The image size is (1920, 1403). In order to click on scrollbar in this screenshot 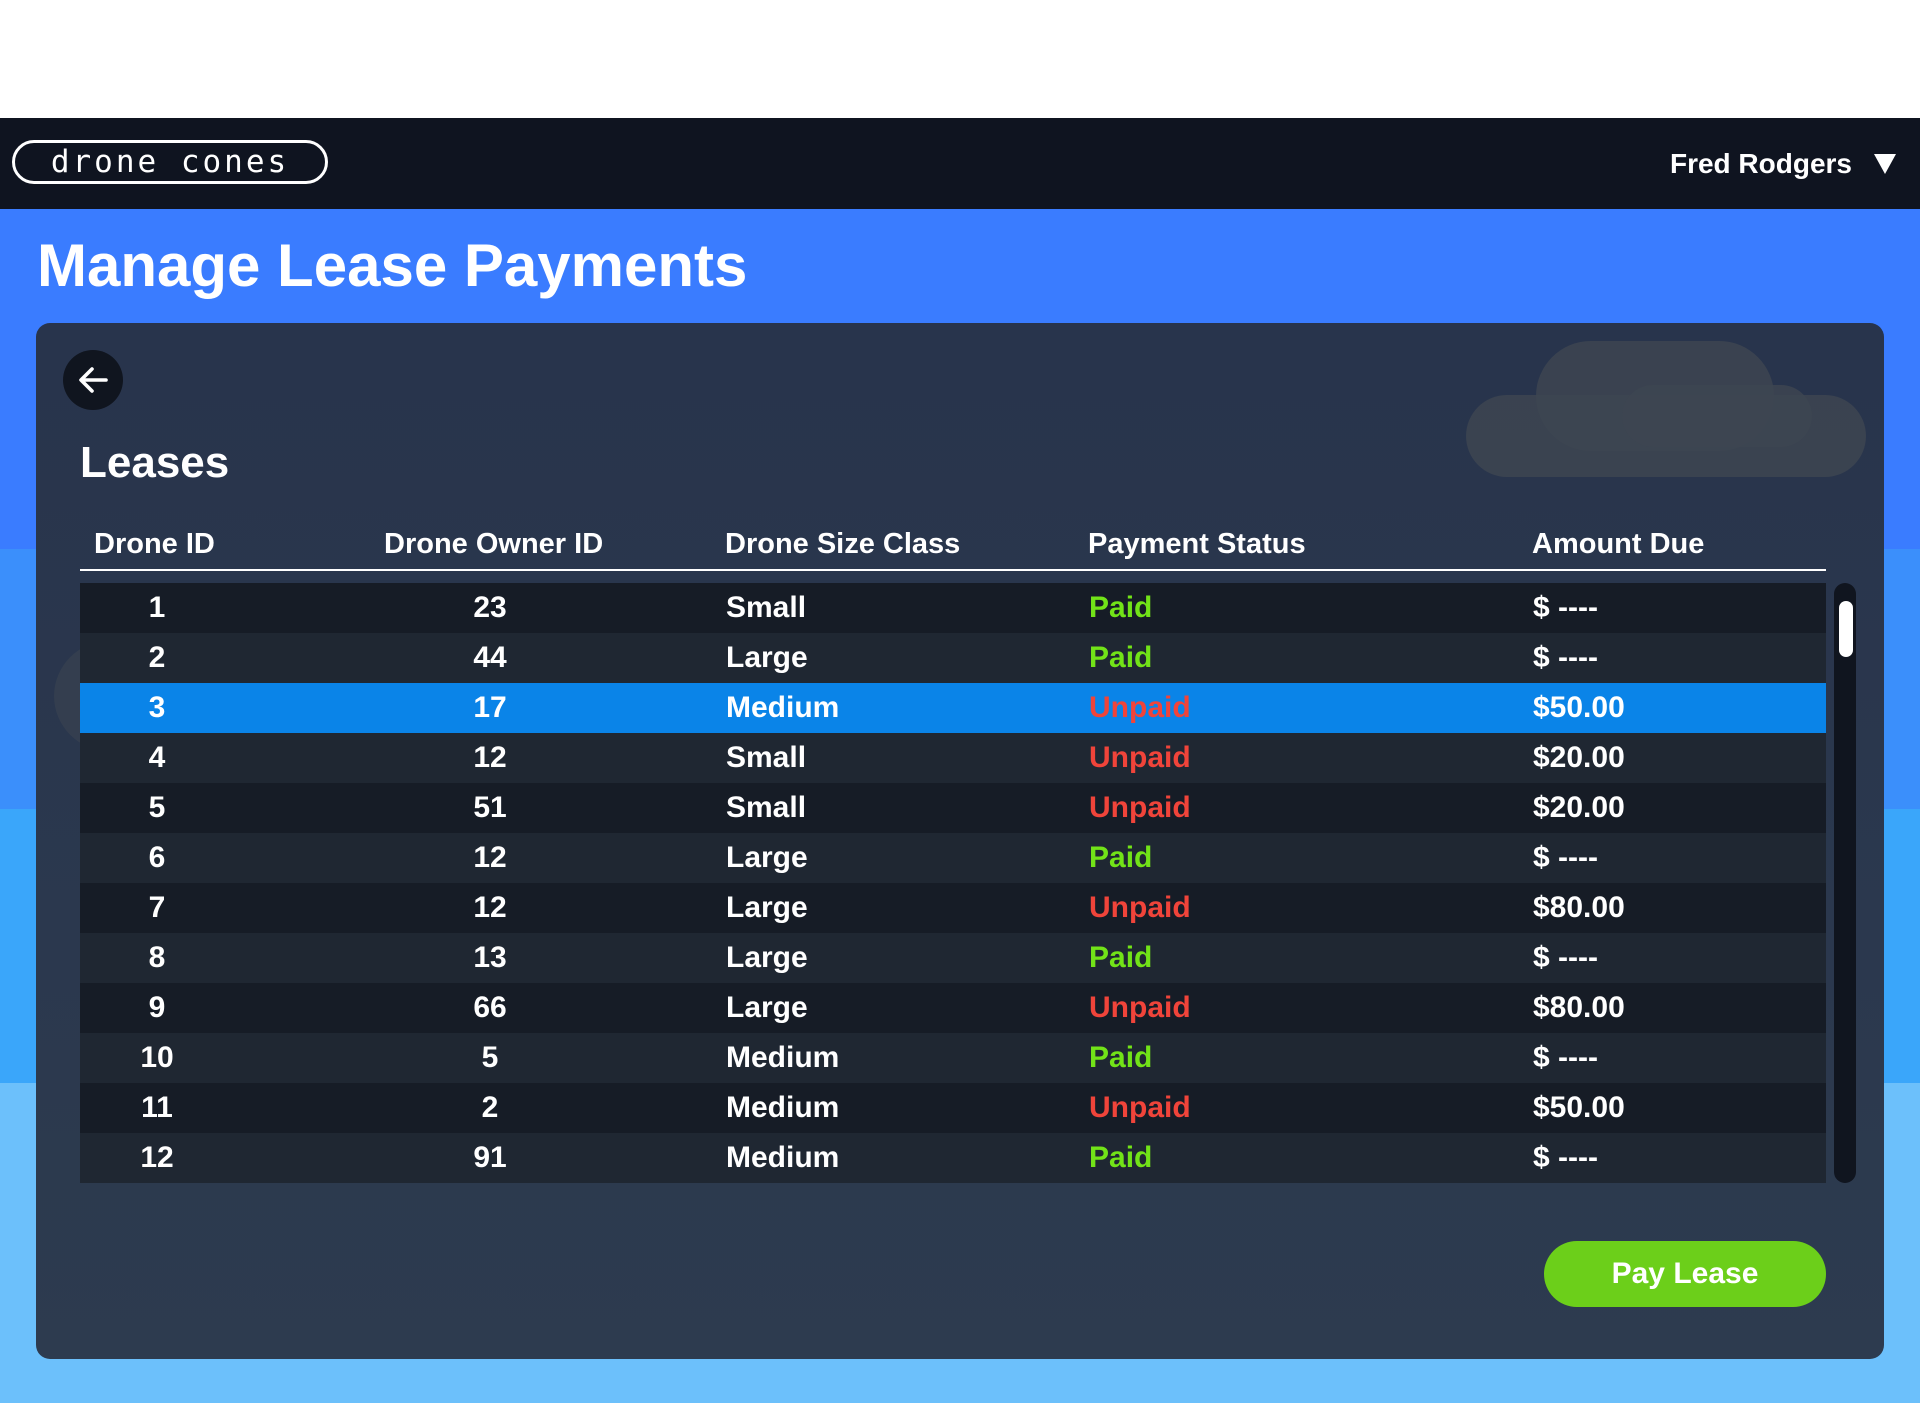, I will do `click(1845, 883)`.